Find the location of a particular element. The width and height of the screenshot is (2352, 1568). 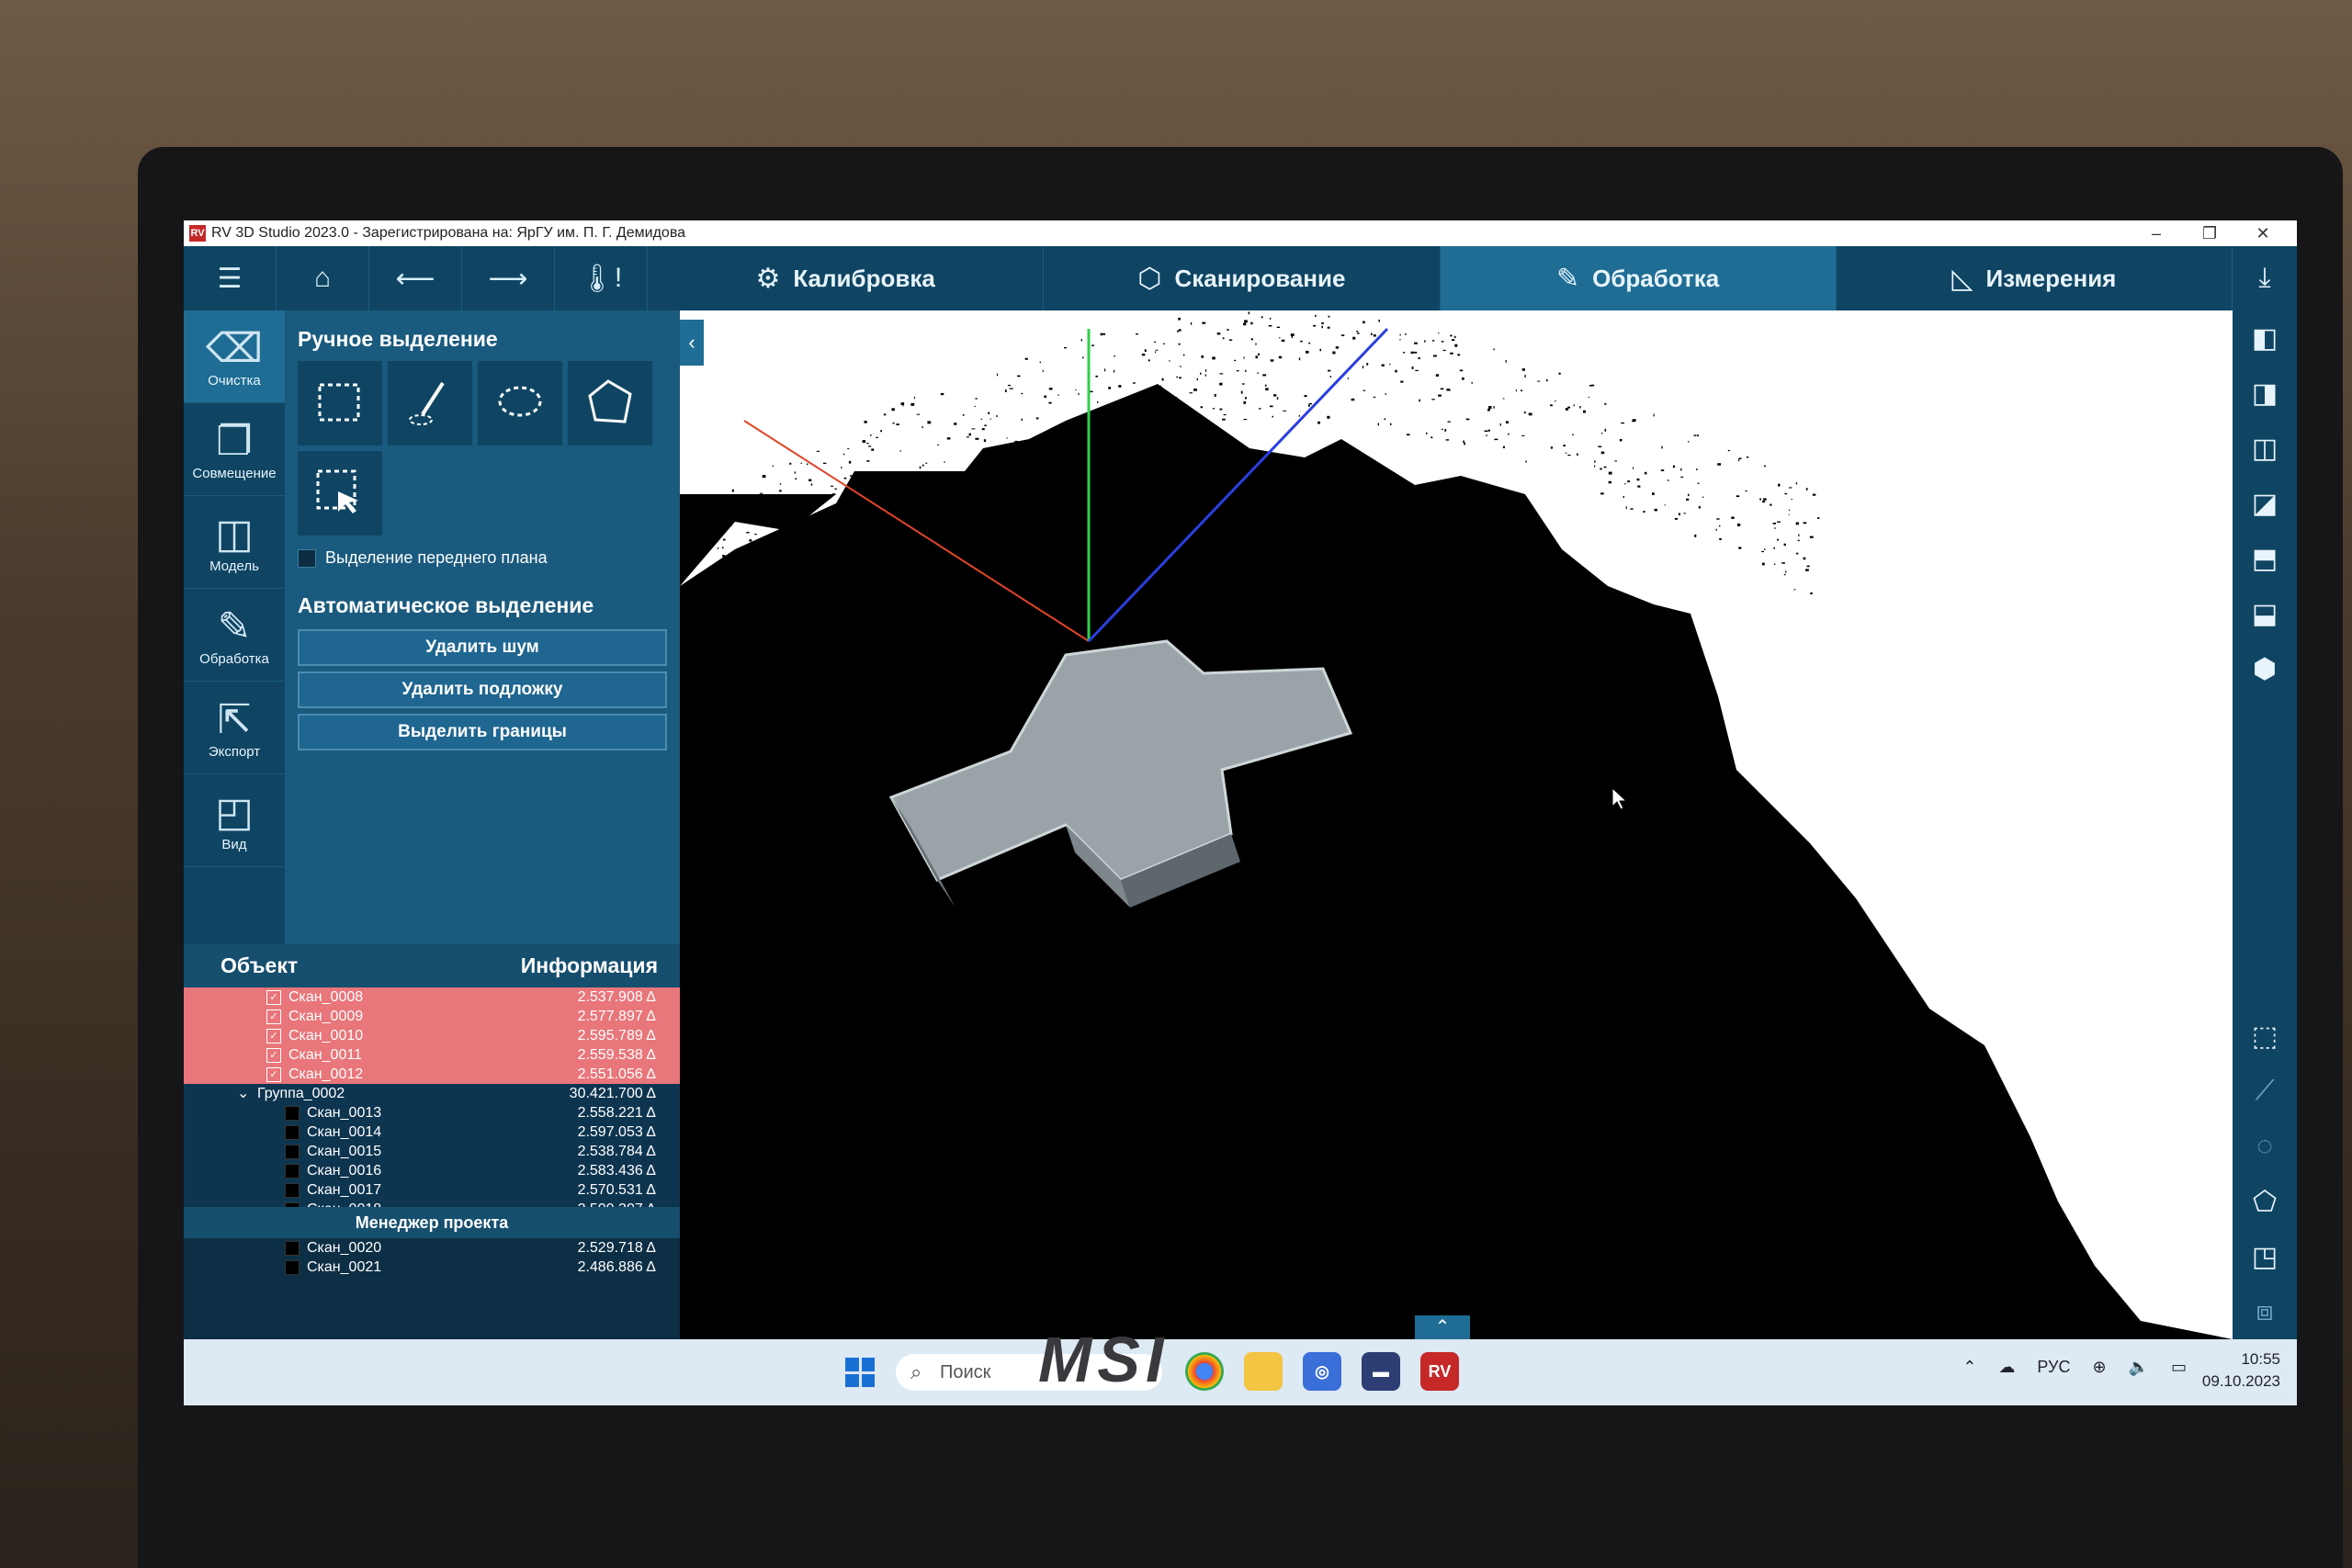

cube-icon: ⧈ is located at coordinates (2265, 1311).